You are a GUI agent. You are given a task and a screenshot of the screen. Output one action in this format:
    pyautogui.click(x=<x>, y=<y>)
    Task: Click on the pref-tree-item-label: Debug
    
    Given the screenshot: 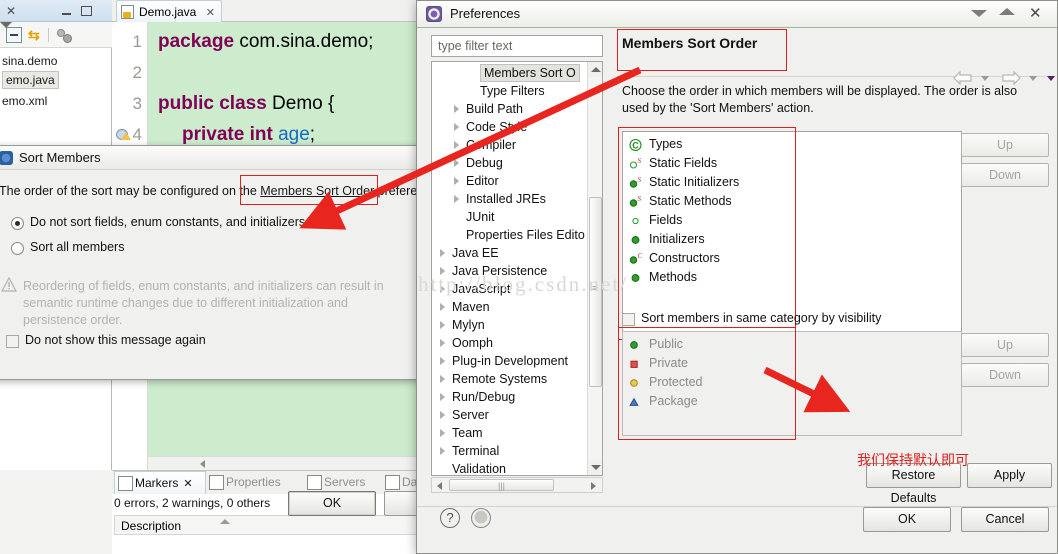 What is the action you would take?
    pyautogui.click(x=484, y=163)
    